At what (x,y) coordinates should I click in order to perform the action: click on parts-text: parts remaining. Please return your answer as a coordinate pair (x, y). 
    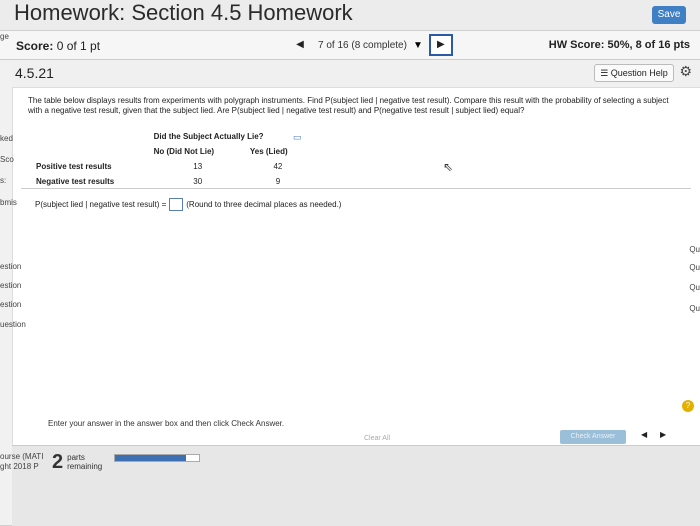
    Looking at the image, I should click on (85, 462).